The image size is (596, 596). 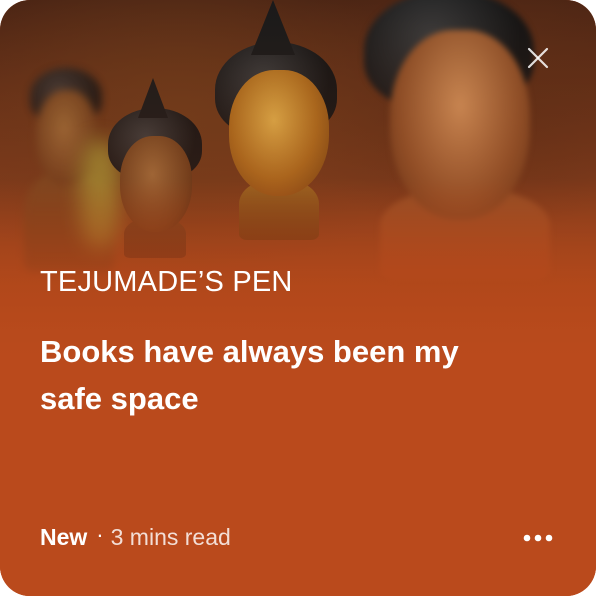 What do you see at coordinates (249, 351) in the screenshot?
I see `article-title-line-1: Books have always been my` at bounding box center [249, 351].